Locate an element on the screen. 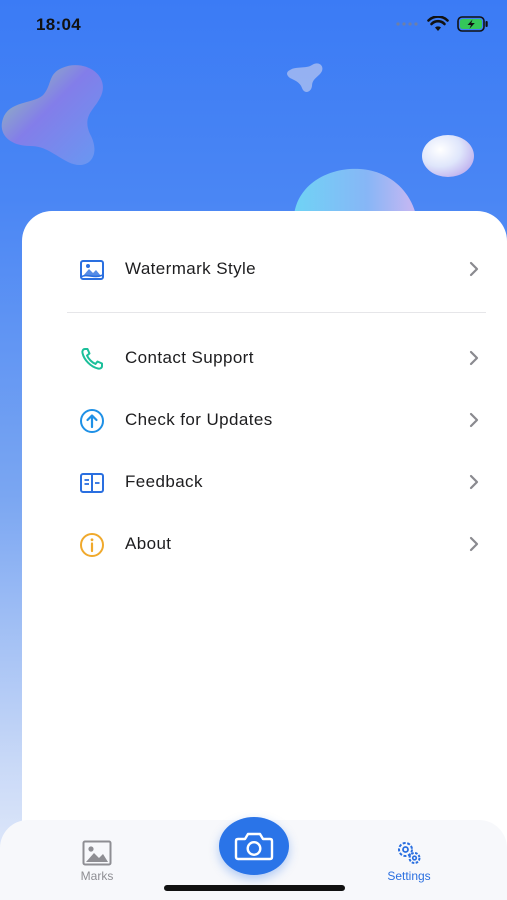  menu-item-watermark-style: Watermark Style is located at coordinates (264, 269).